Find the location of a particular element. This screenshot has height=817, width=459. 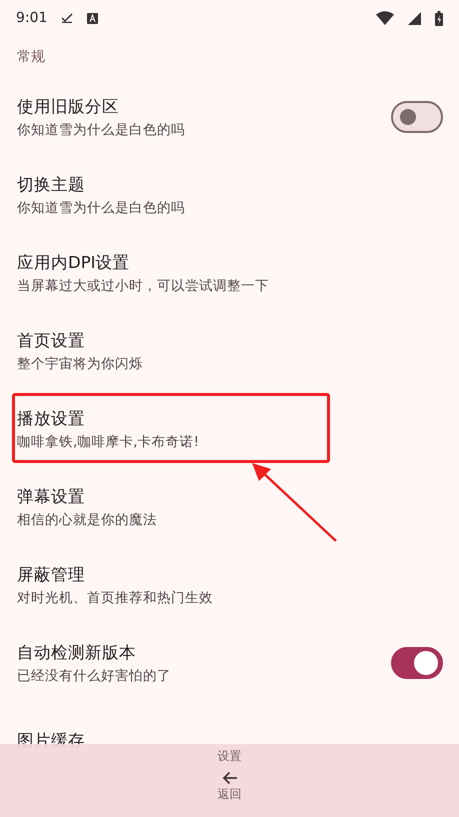

item-title: 首页设置 is located at coordinates (51, 341).